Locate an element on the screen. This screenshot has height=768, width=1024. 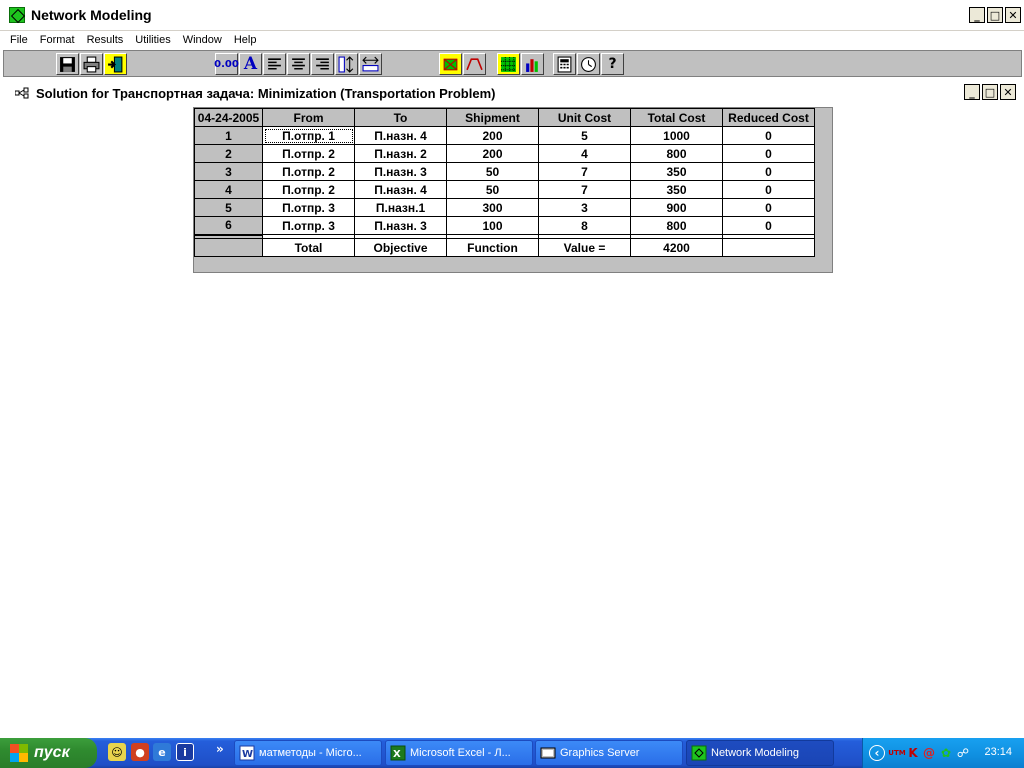
menu-window: Window is located at coordinates (202, 40).